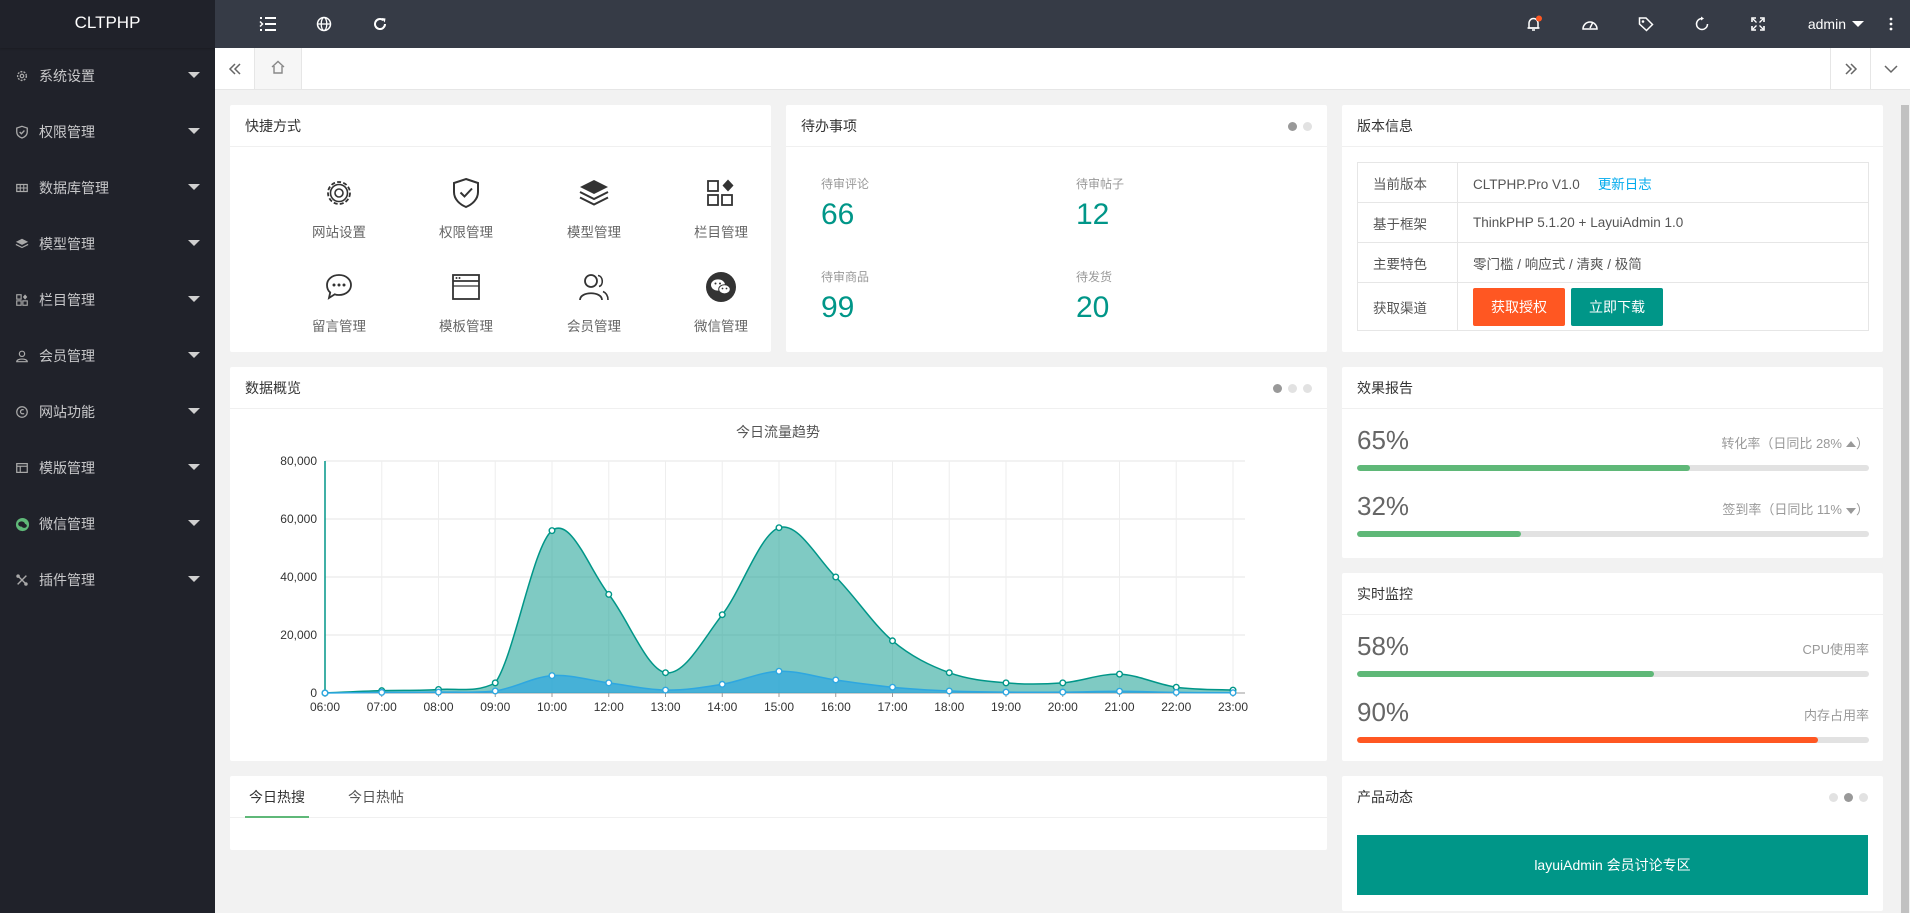  What do you see at coordinates (277, 797) in the screenshot?
I see `tab-today-hot-search: 今日热搜` at bounding box center [277, 797].